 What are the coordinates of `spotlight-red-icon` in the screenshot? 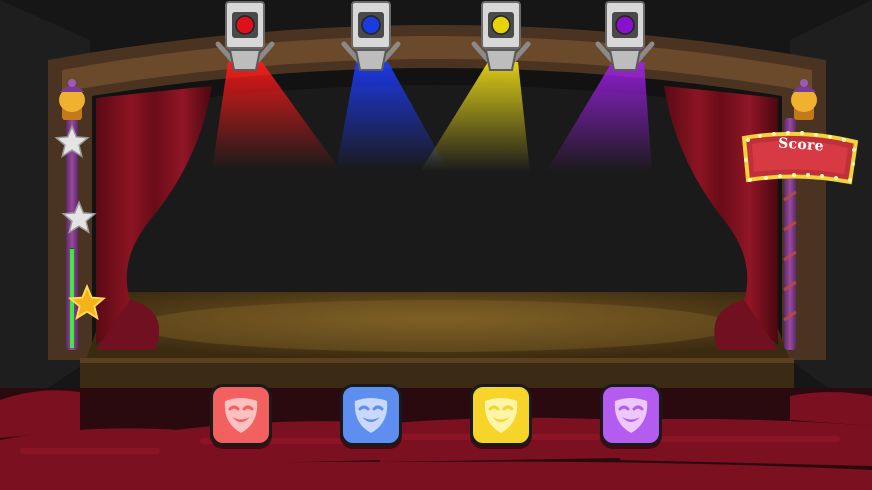 It's located at (245, 36).